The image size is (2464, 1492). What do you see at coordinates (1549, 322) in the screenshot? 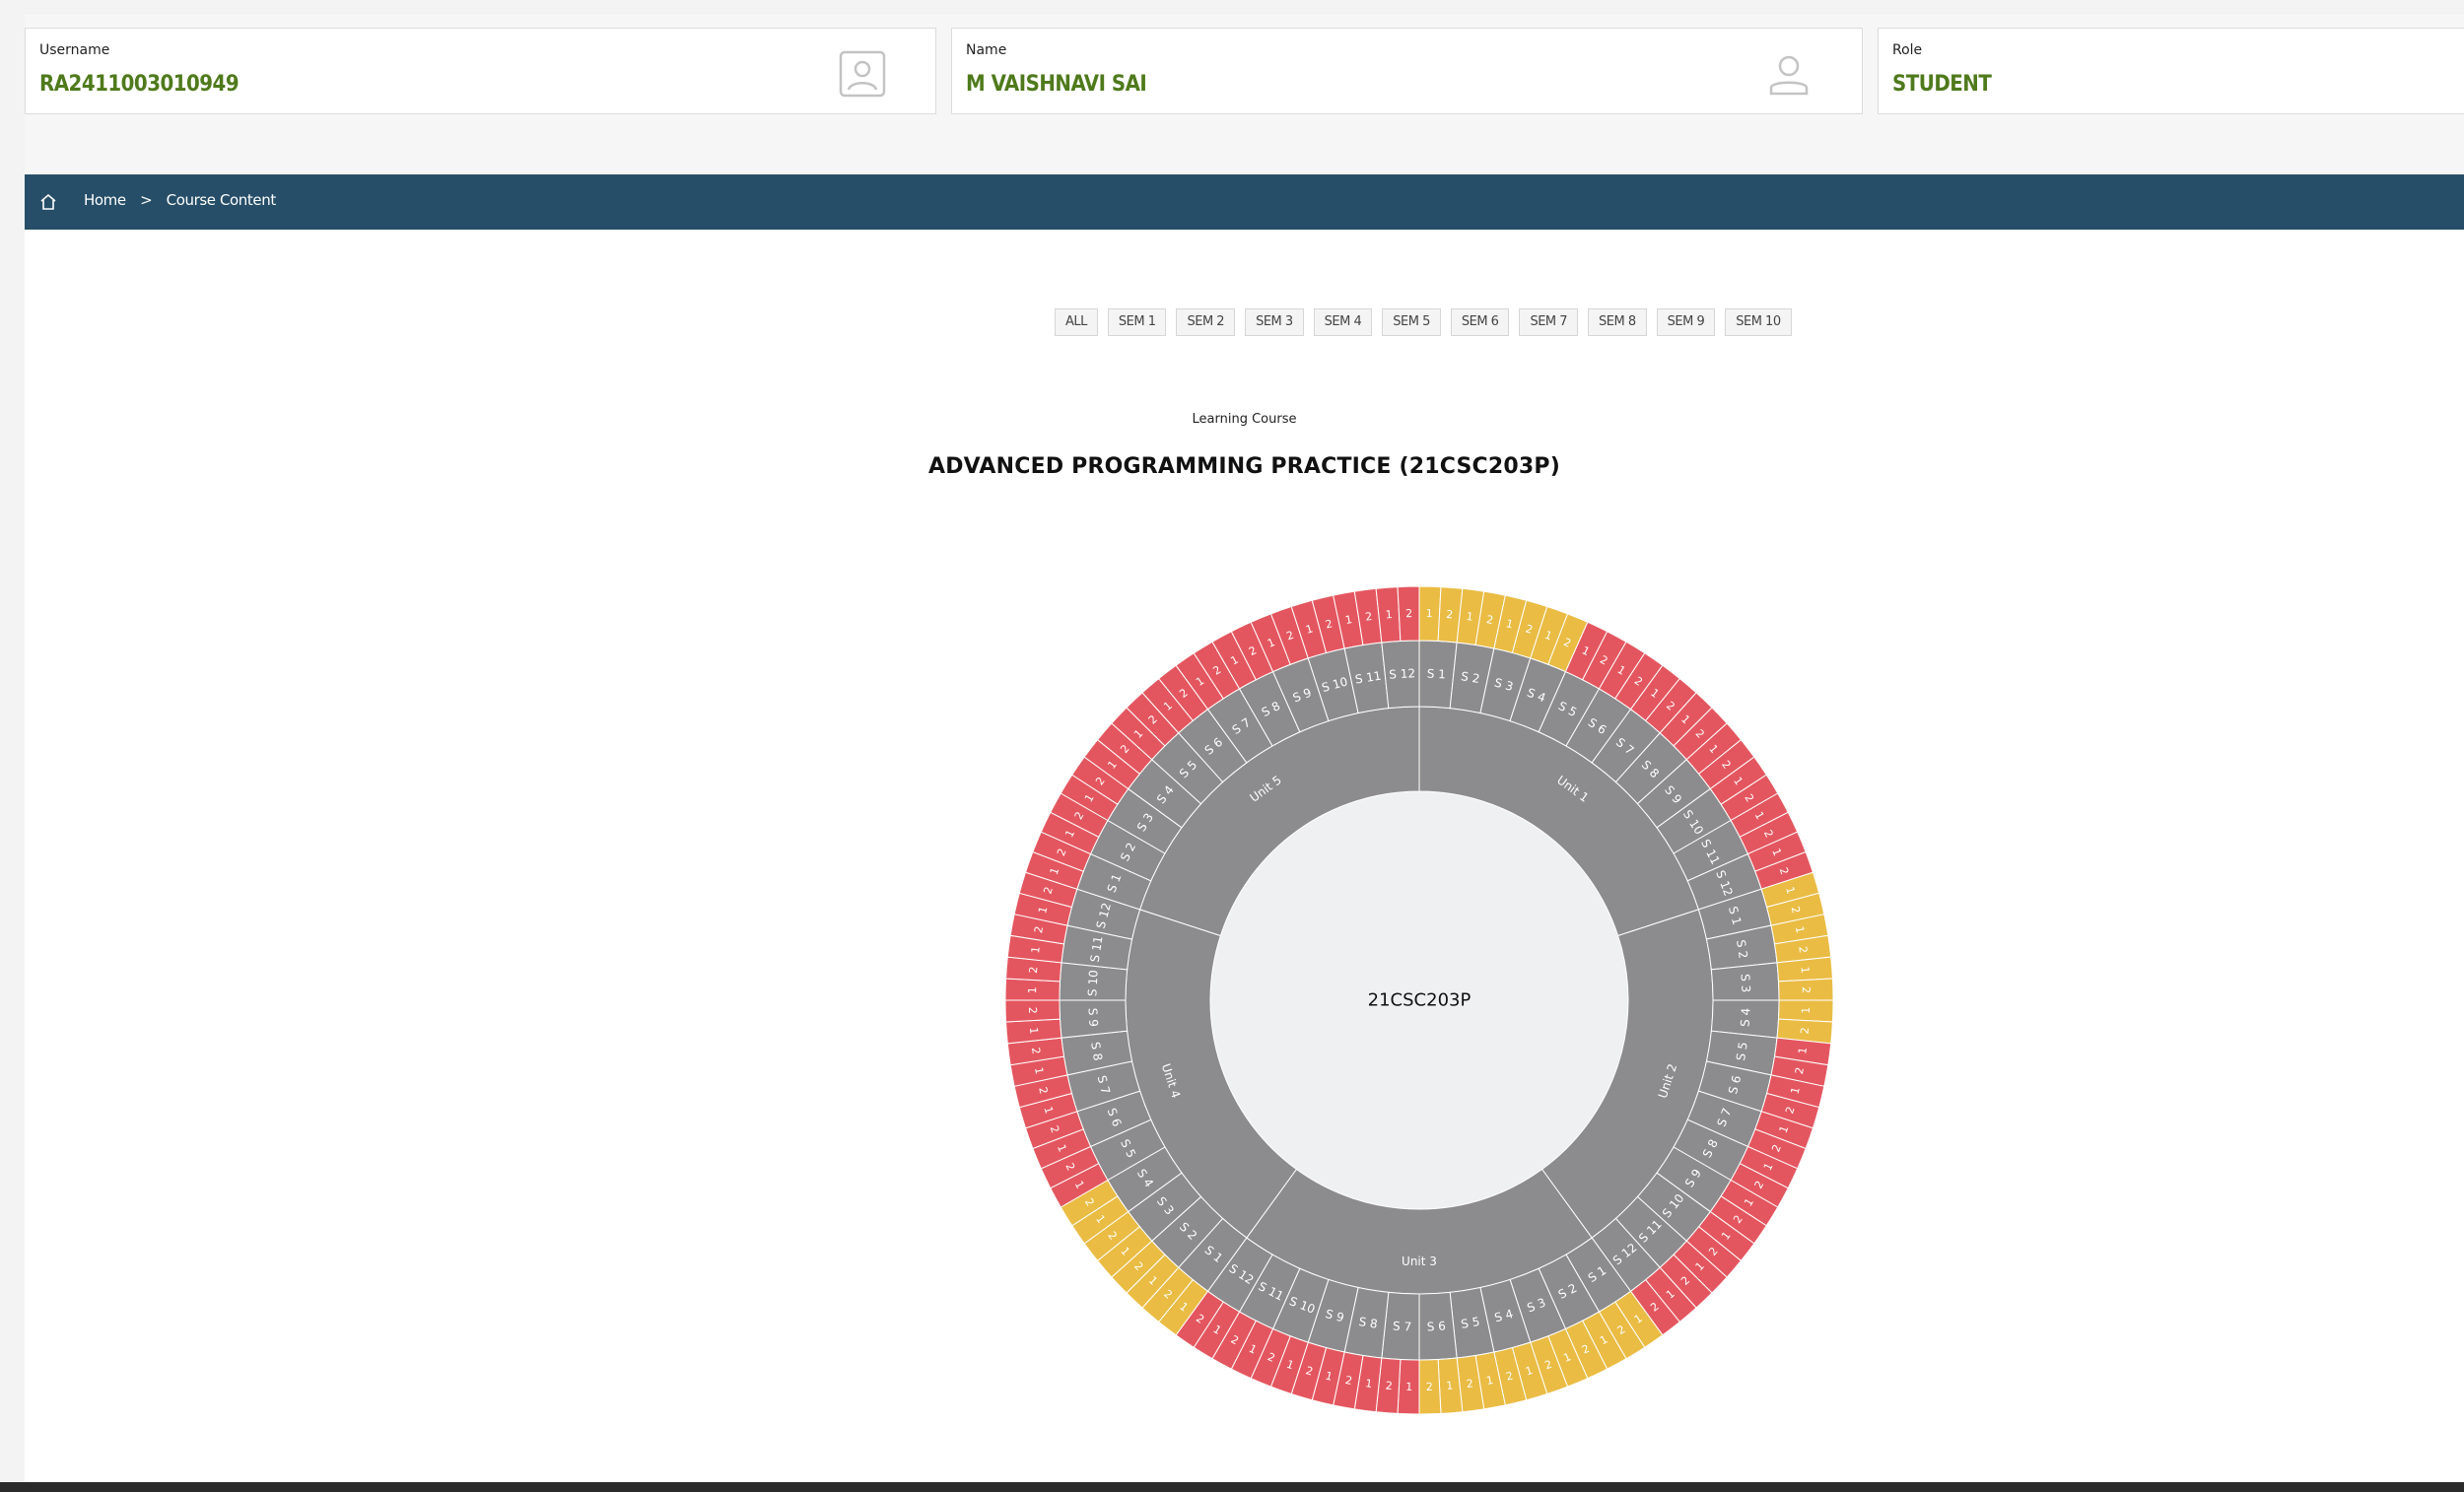
I see `sem-tab-7: SEM 7` at bounding box center [1549, 322].